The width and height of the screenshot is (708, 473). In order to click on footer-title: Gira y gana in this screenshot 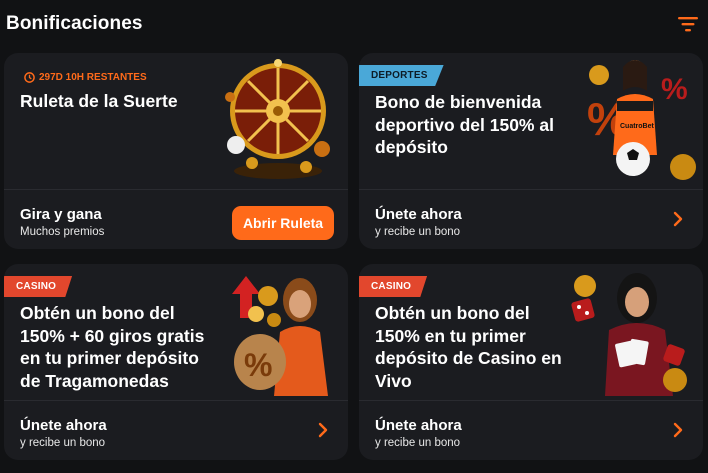, I will do `click(61, 214)`.